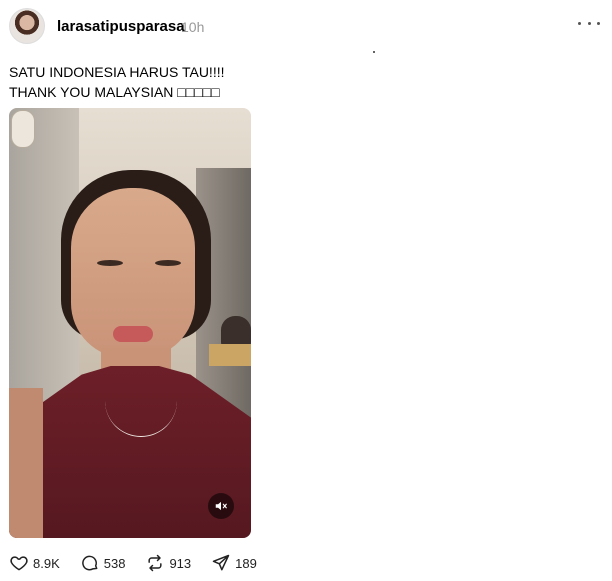  I want to click on caption-line-2: THANK YOU MALAYSIAN □□□□□, so click(114, 92).